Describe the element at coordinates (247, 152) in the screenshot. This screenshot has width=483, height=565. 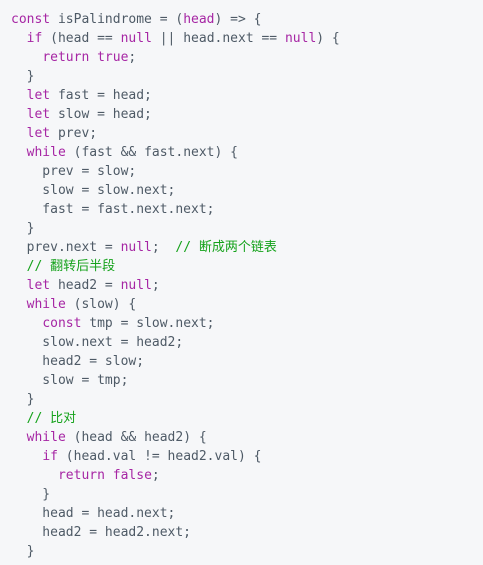
I see `code-line: while (fast && fast.next) {` at that location.